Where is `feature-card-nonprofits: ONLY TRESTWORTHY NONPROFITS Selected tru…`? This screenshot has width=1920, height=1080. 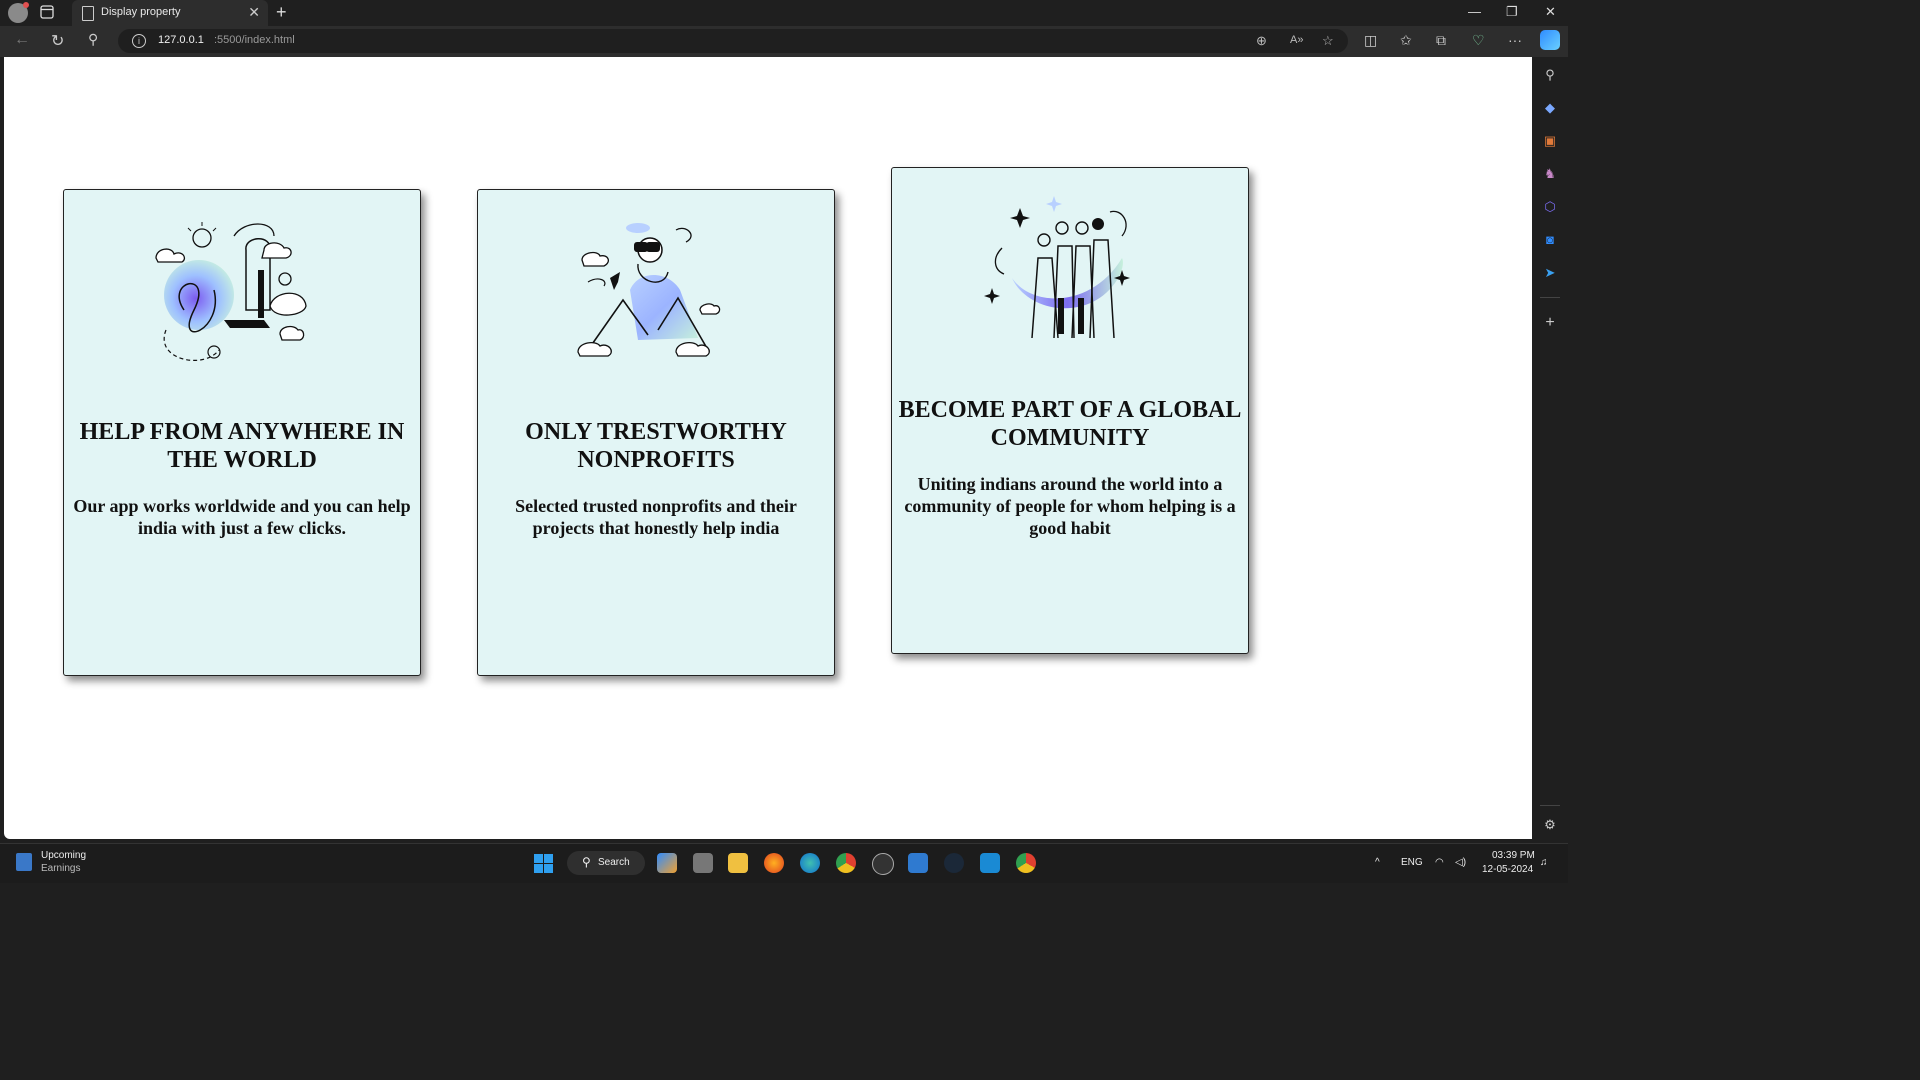 feature-card-nonprofits: ONLY TRESTWORTHY NONPROFITS Selected tru… is located at coordinates (656, 432).